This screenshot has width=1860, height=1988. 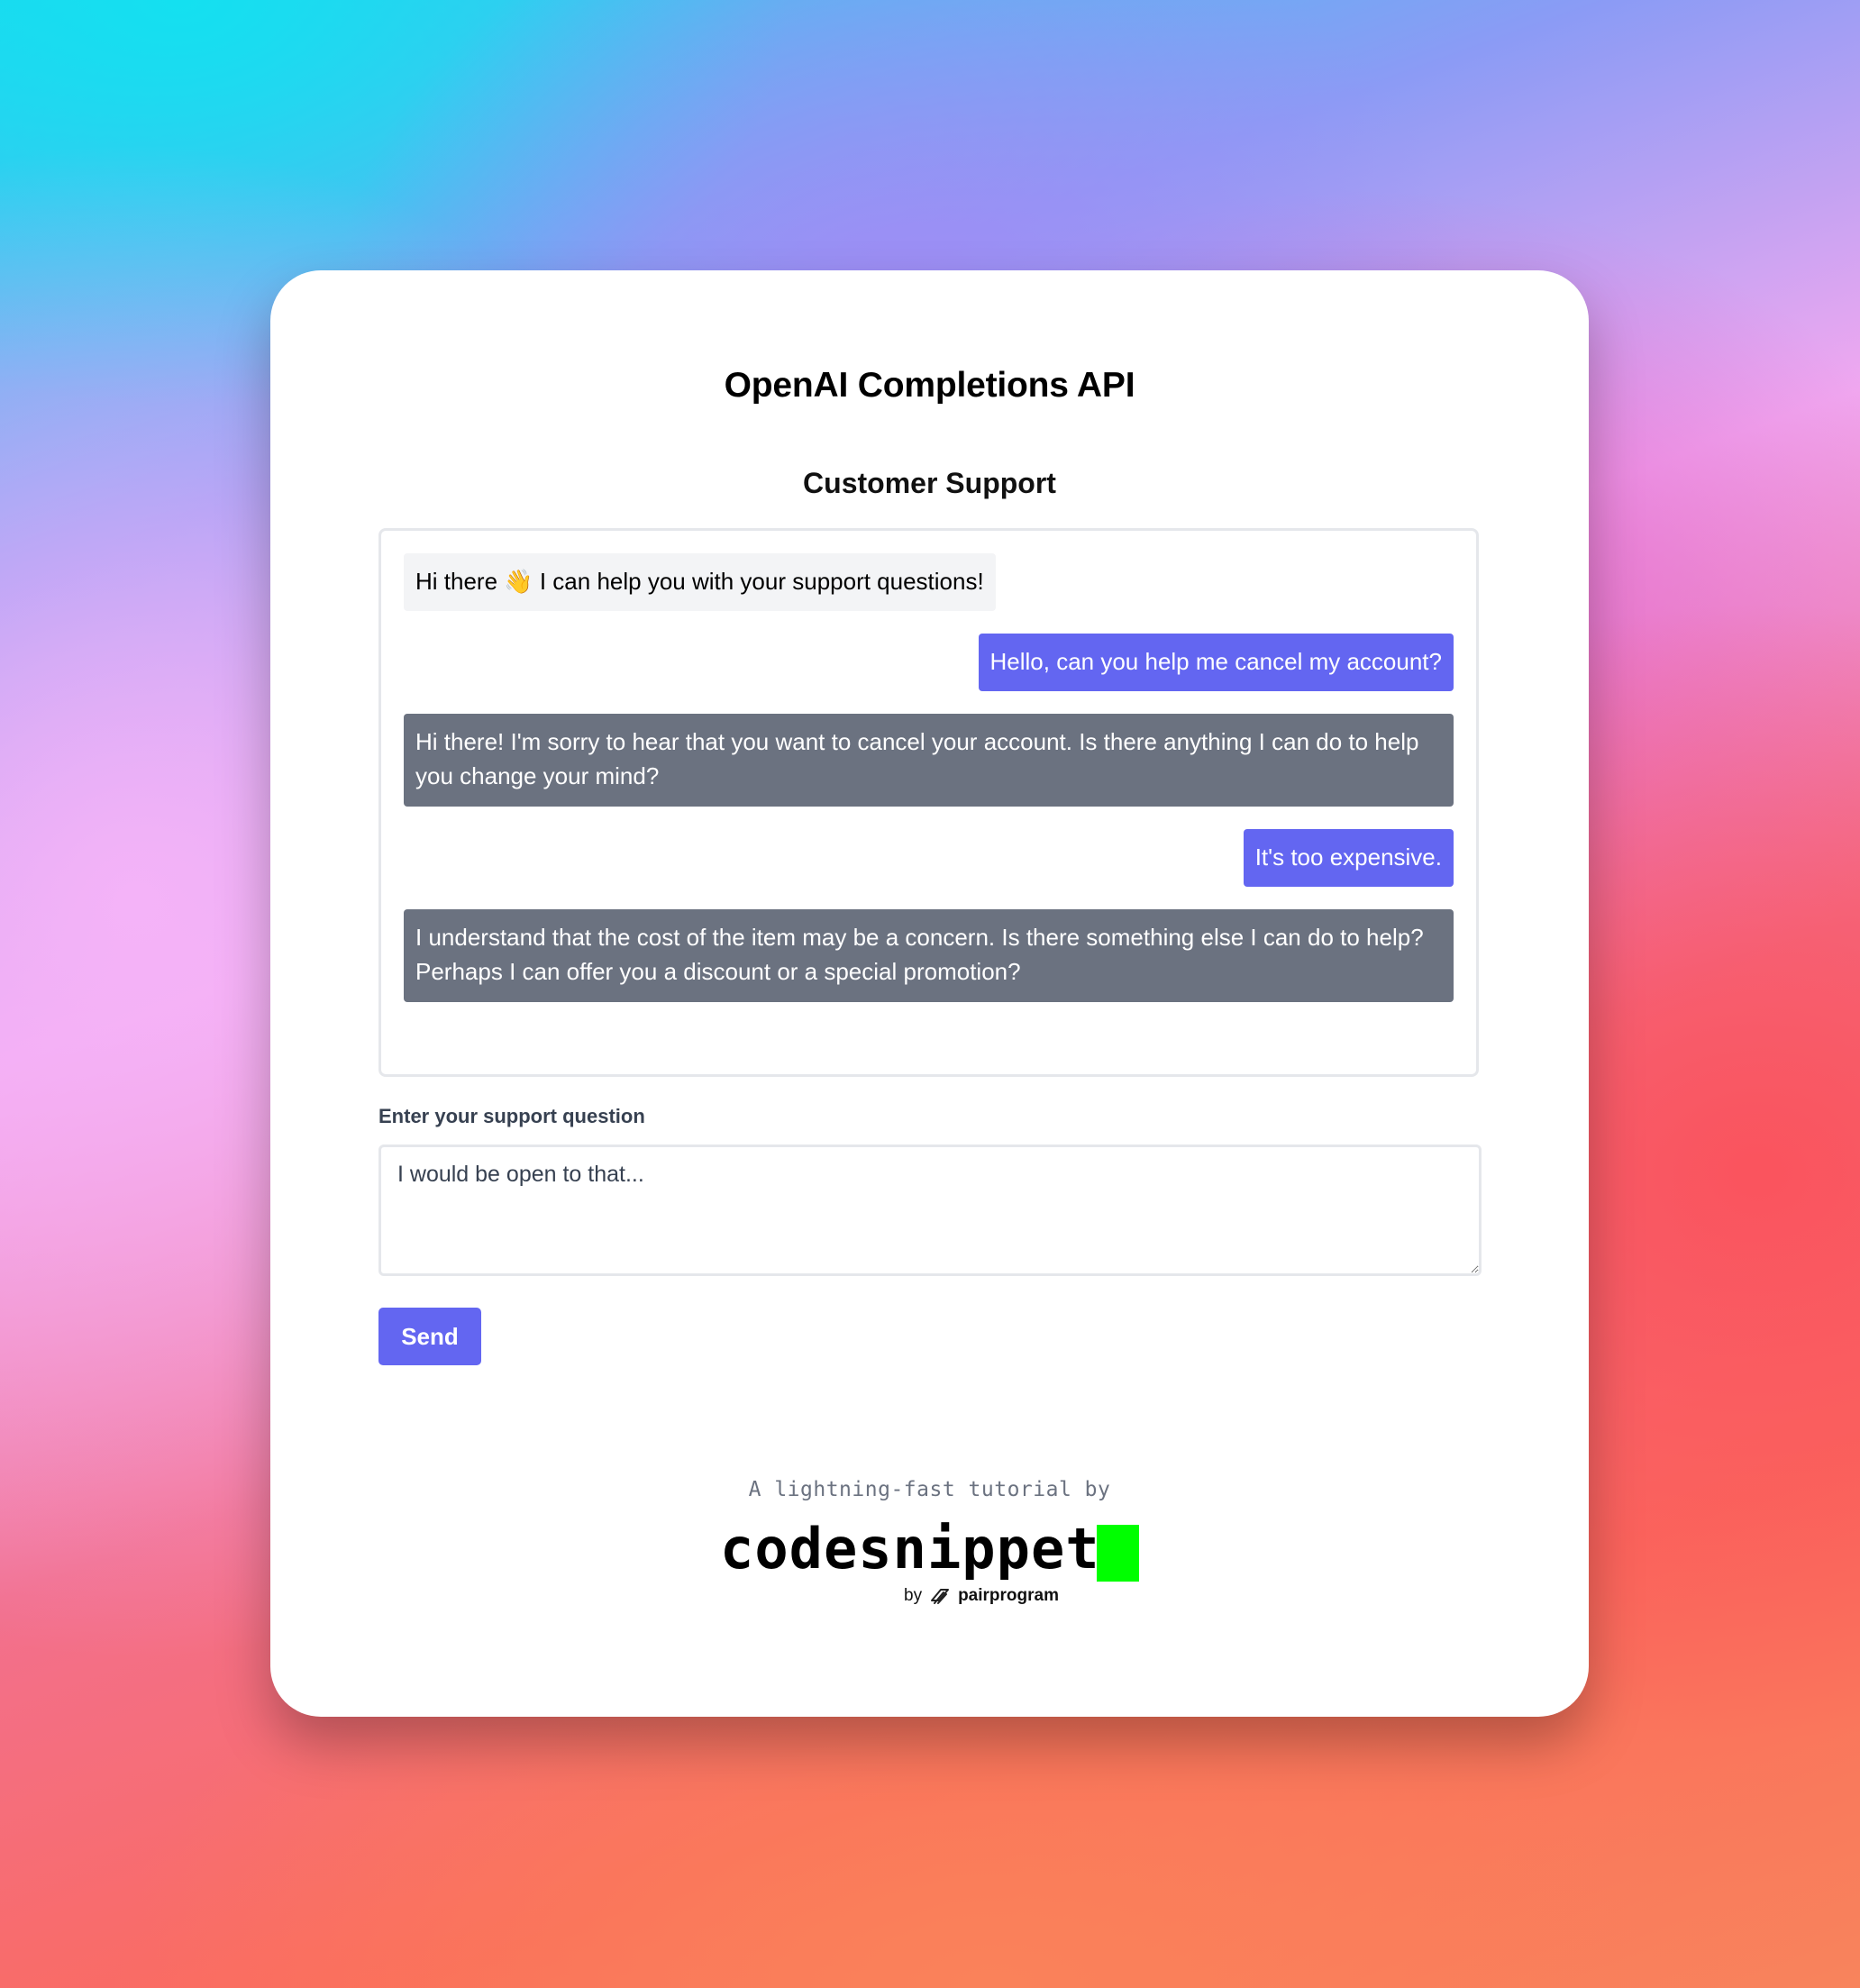 What do you see at coordinates (512, 1116) in the screenshot?
I see `question-label: Enter your support question` at bounding box center [512, 1116].